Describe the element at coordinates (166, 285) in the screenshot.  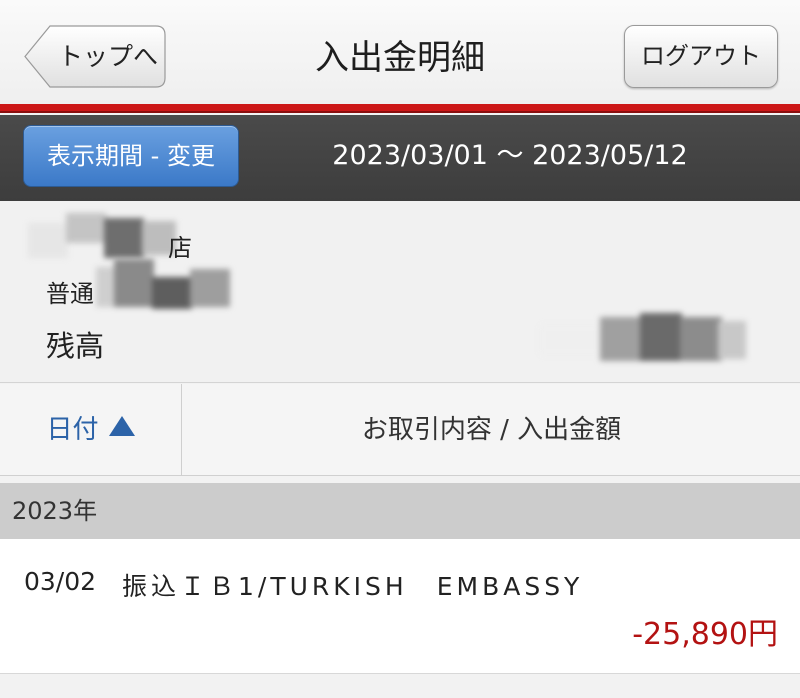
I see `redacted-account-number` at that location.